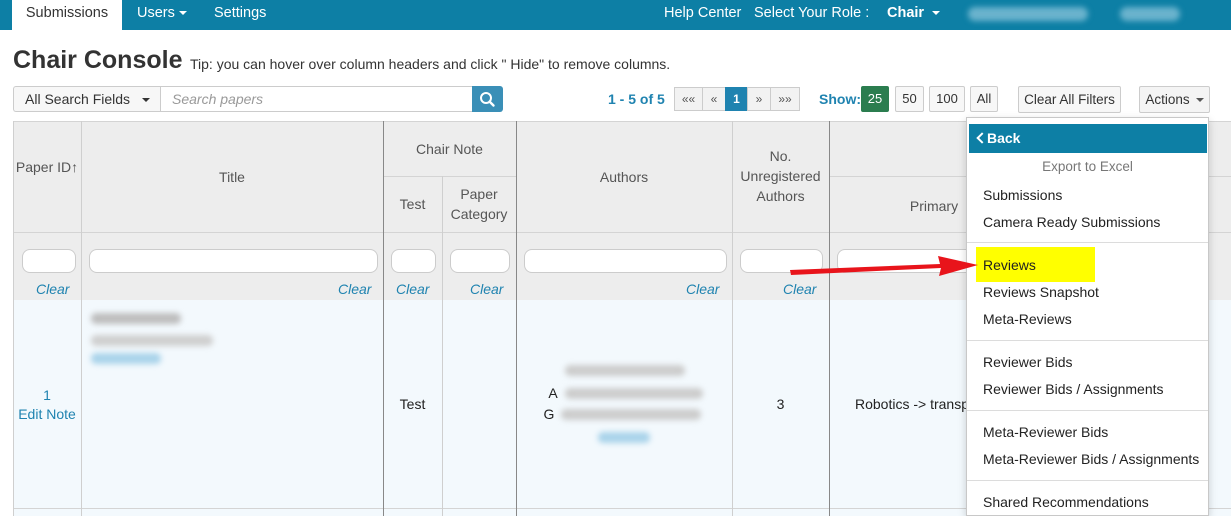 The width and height of the screenshot is (1231, 516). Describe the element at coordinates (1071, 222) in the screenshot. I see `menu-item-camera-ready-submissions: Camera Ready Submissions` at that location.